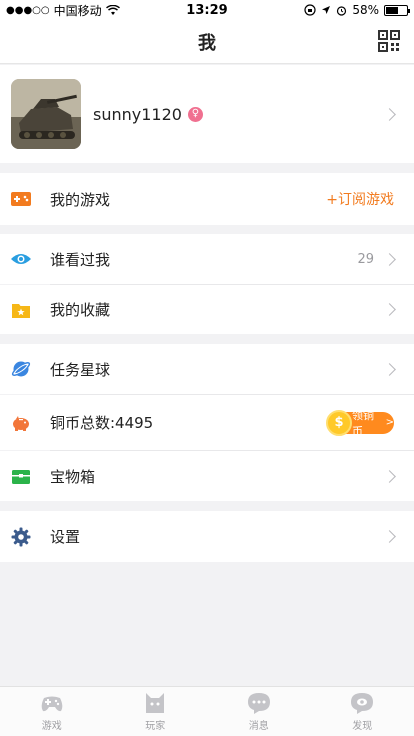 This screenshot has height=736, width=414. I want to click on menu-item-treasure: 宝物箱, so click(207, 476).